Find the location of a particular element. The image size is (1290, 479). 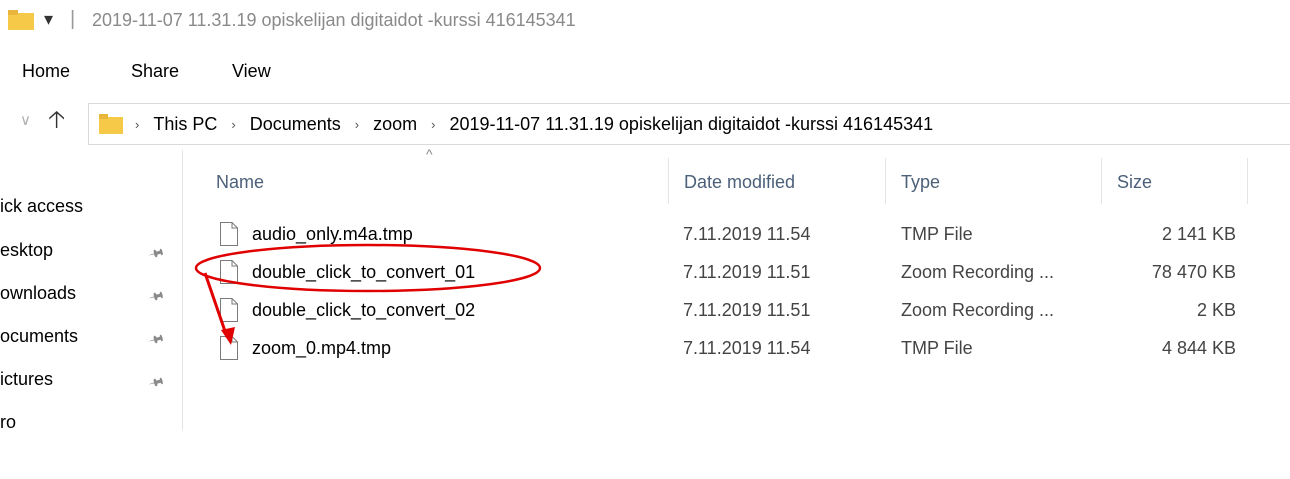

breadcrumb-zoom: zoom is located at coordinates (395, 124).